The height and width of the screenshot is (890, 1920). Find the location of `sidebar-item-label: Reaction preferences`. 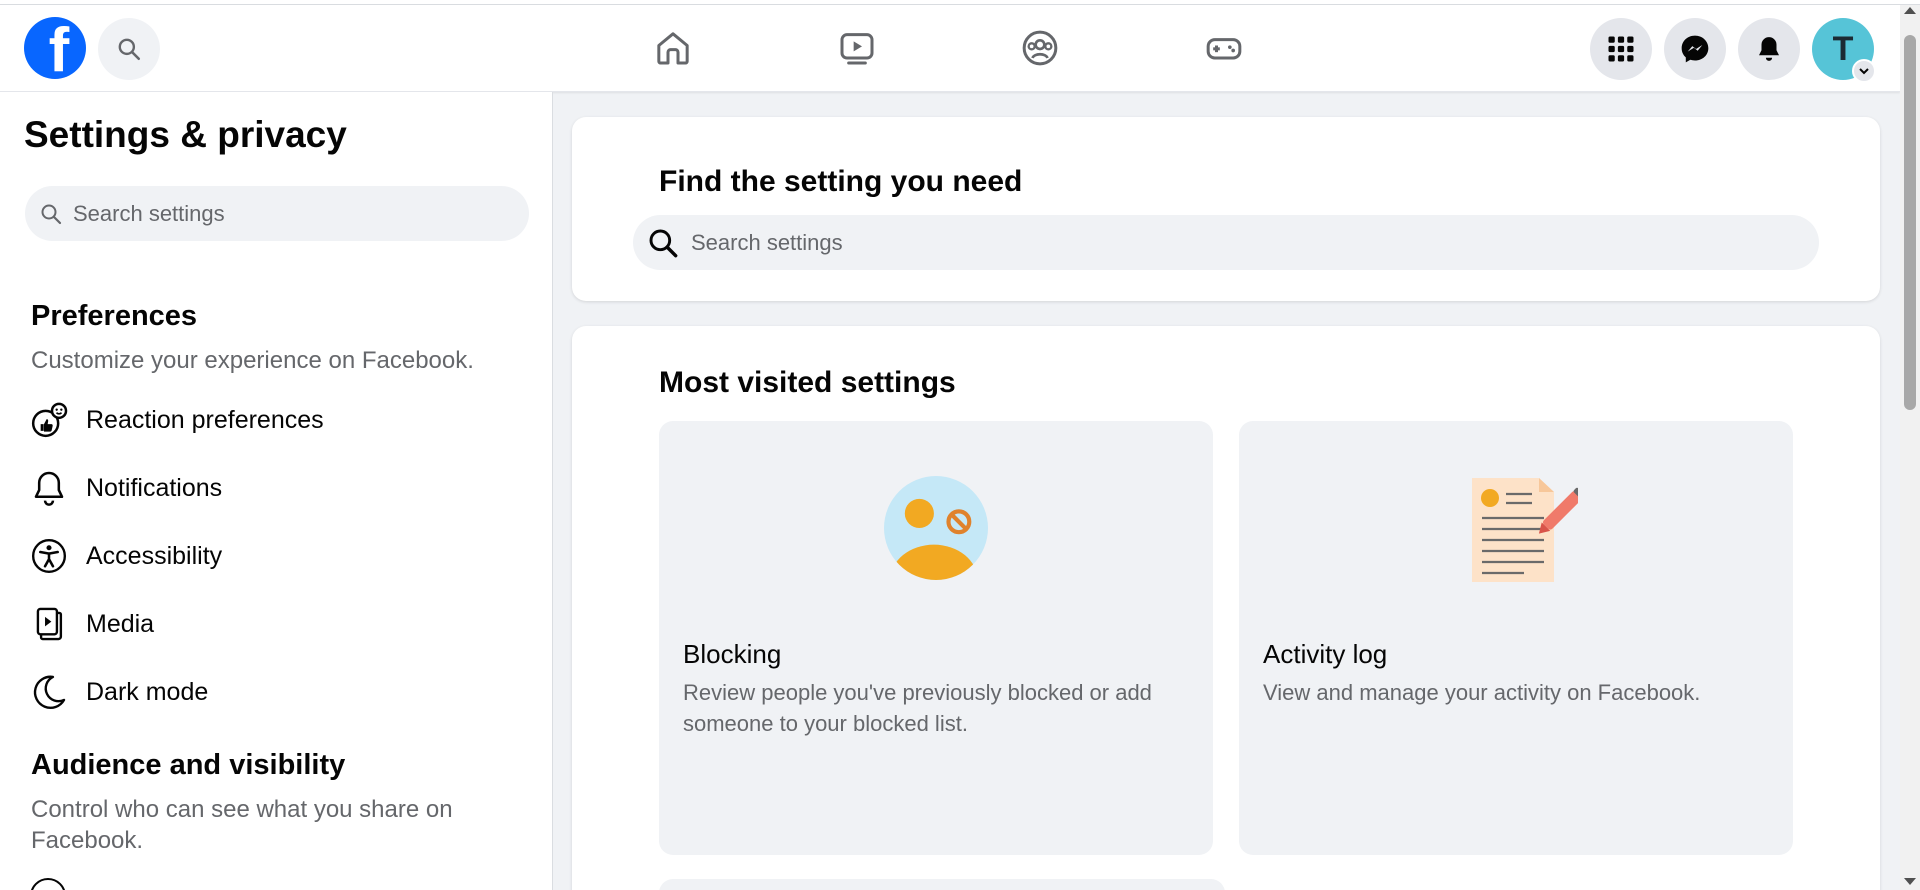

sidebar-item-label: Reaction preferences is located at coordinates (205, 419).